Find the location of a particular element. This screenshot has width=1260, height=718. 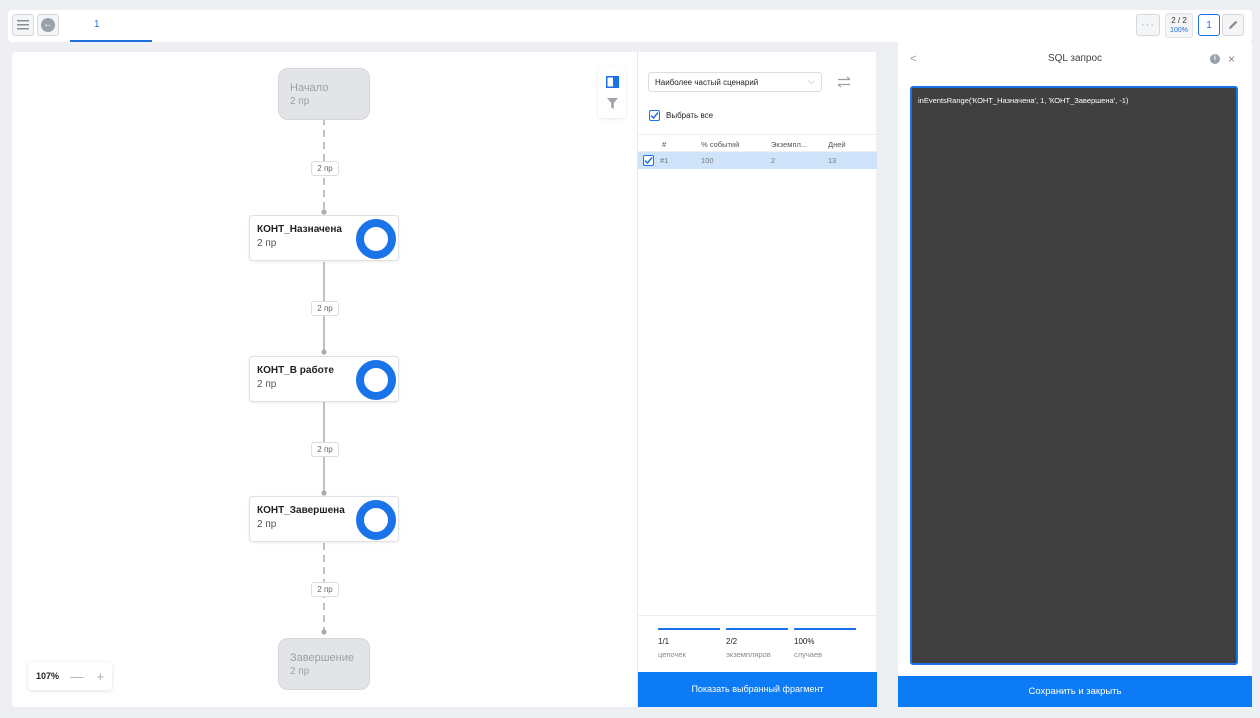

activity-node-completed: КОНТ_Завершена 2 пр is located at coordinates (324, 519).